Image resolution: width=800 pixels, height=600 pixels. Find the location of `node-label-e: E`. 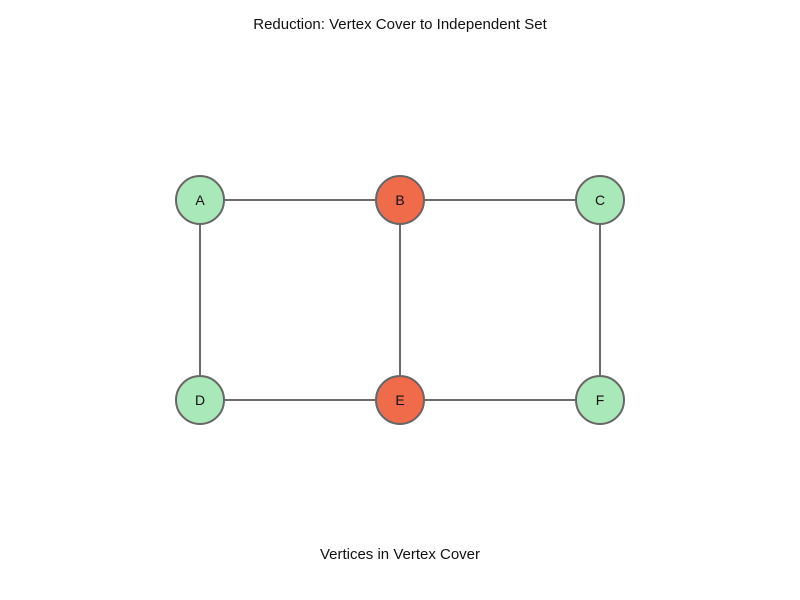

node-label-e: E is located at coordinates (399, 400).